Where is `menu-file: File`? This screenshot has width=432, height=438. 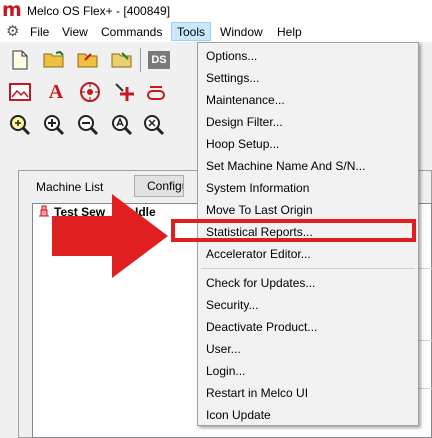
menu-file: File is located at coordinates (39, 32).